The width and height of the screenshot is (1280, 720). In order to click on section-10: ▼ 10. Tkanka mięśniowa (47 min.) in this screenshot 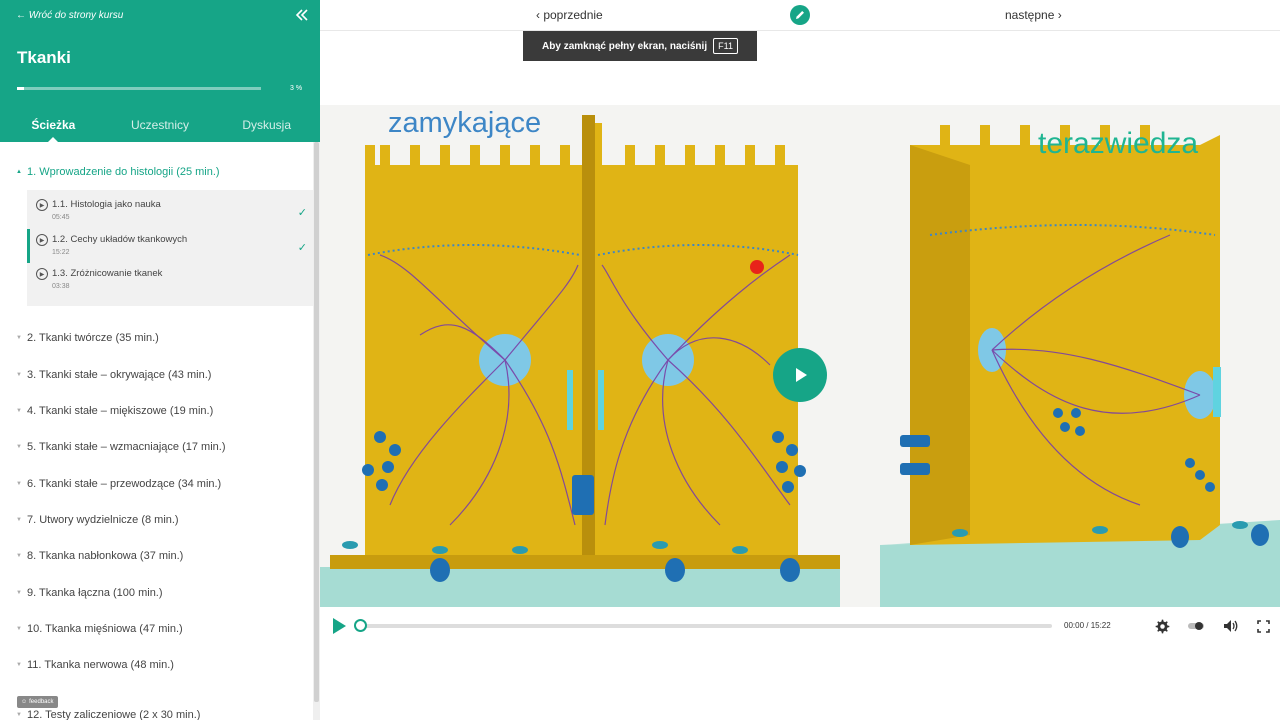, I will do `click(99, 629)`.